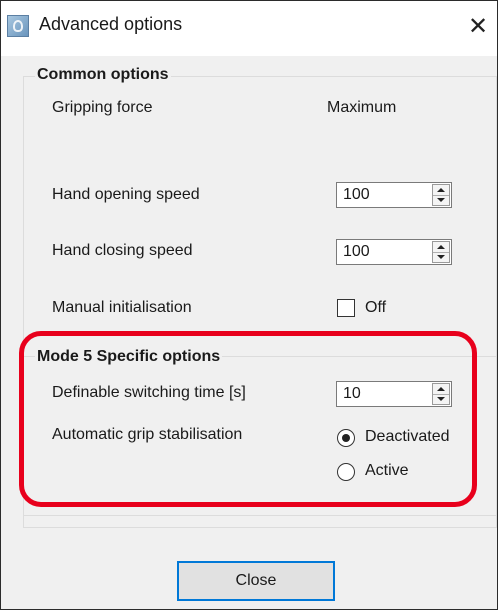 Image resolution: width=498 pixels, height=610 pixels. Describe the element at coordinates (387, 471) in the screenshot. I see `radio-active-label: Active` at that location.